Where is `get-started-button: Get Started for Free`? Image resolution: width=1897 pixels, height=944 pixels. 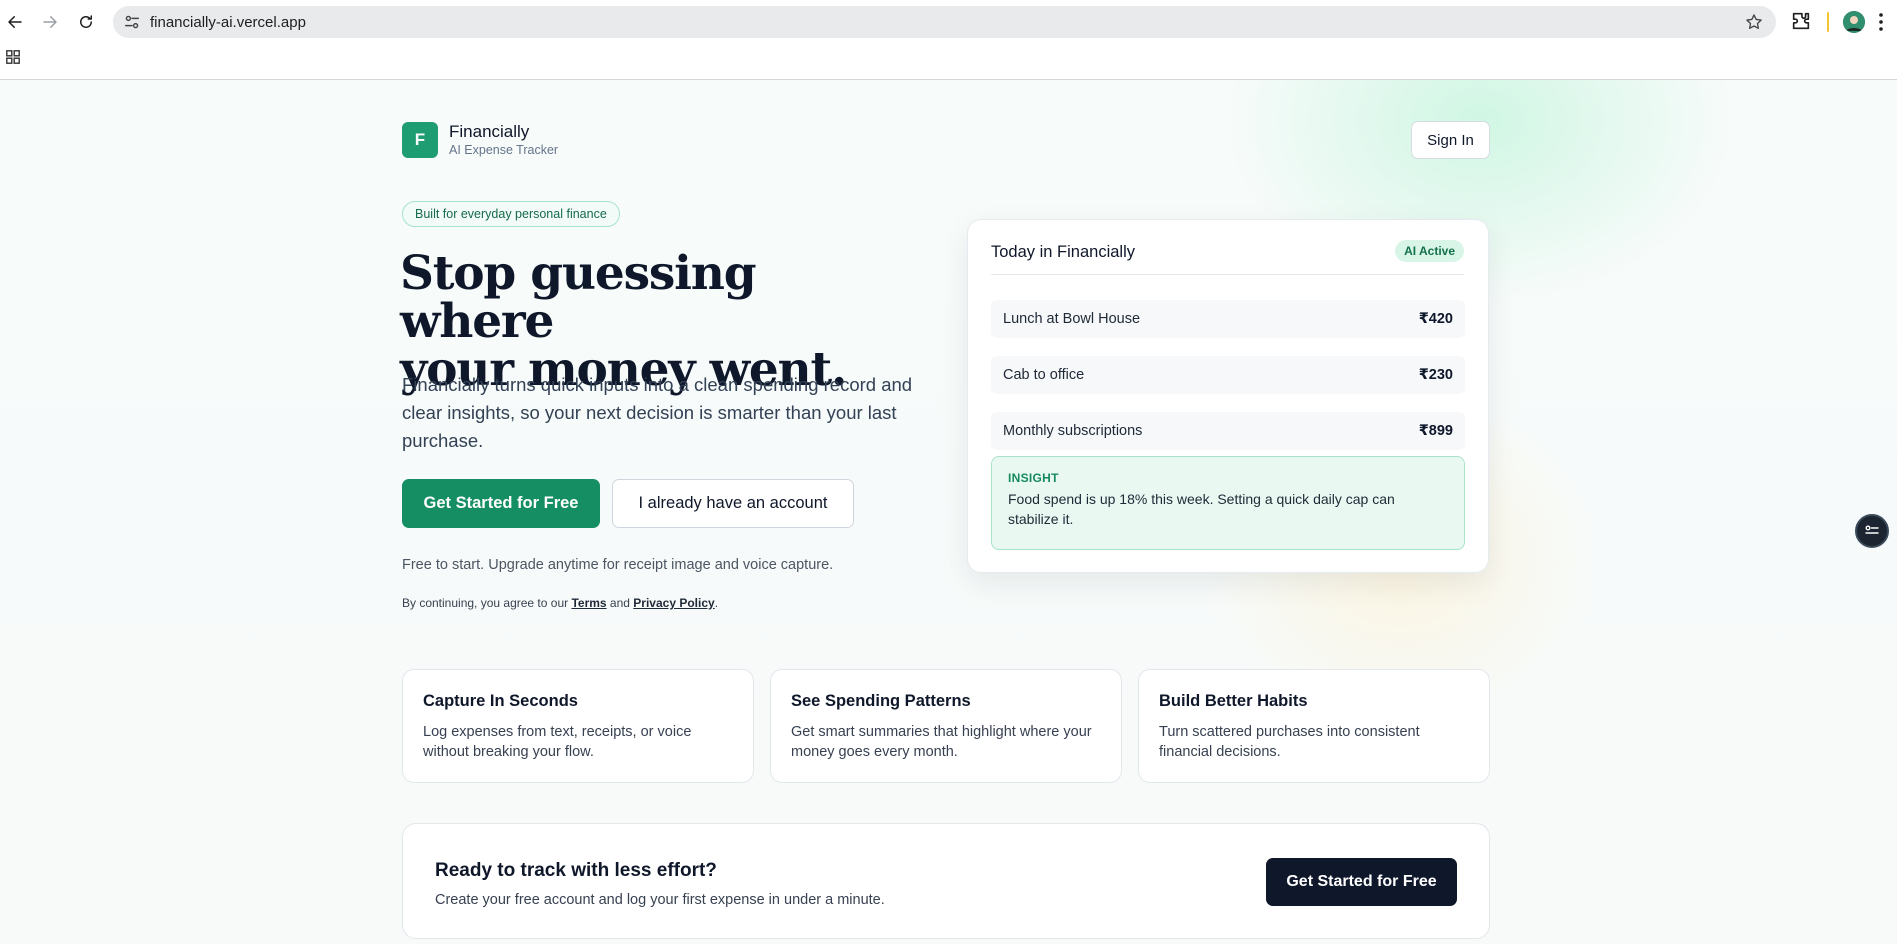 get-started-button: Get Started for Free is located at coordinates (501, 503).